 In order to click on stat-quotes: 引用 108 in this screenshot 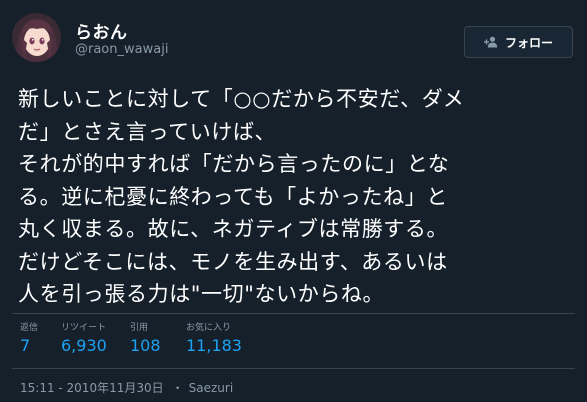, I will do `click(145, 339)`.